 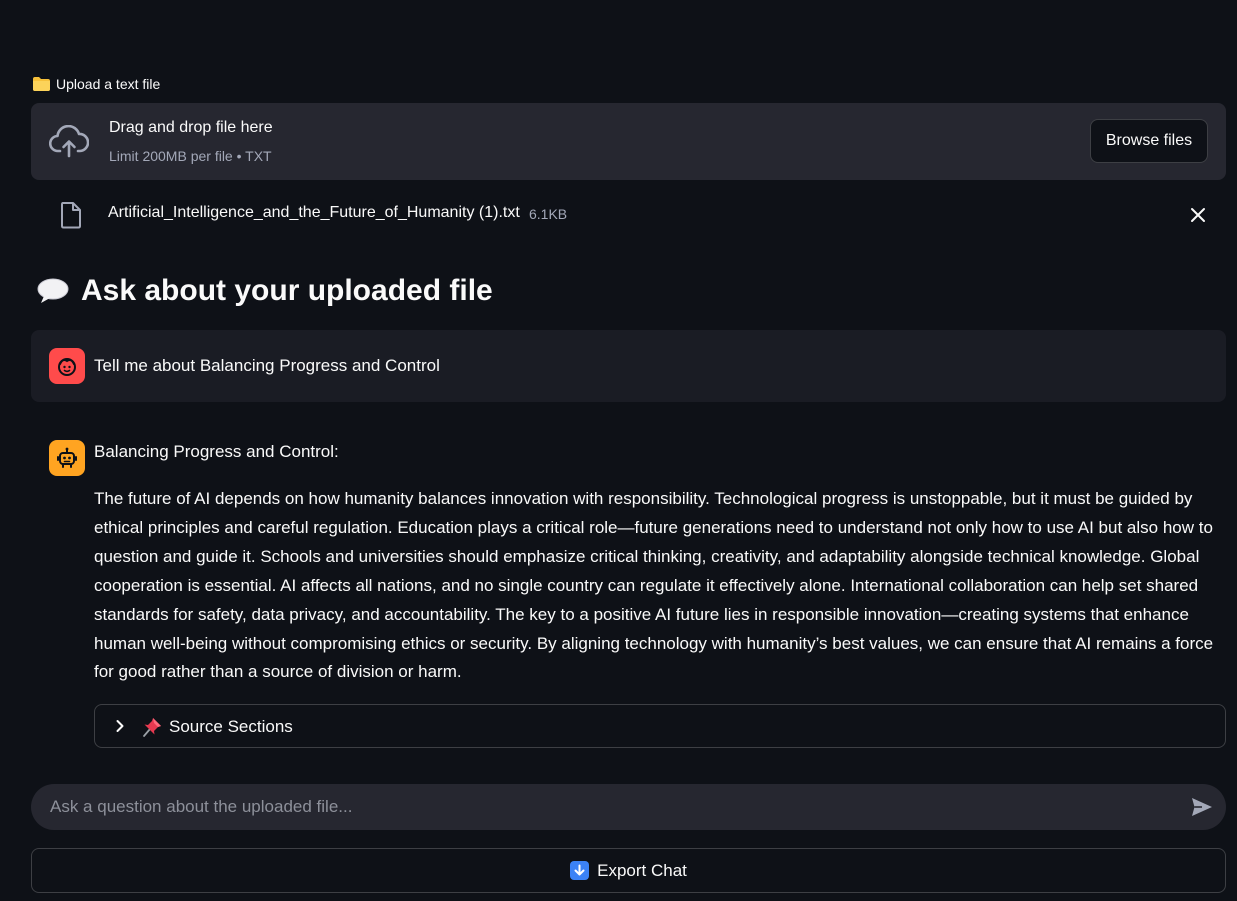 I want to click on cloud-upload-icon, so click(x=69, y=141).